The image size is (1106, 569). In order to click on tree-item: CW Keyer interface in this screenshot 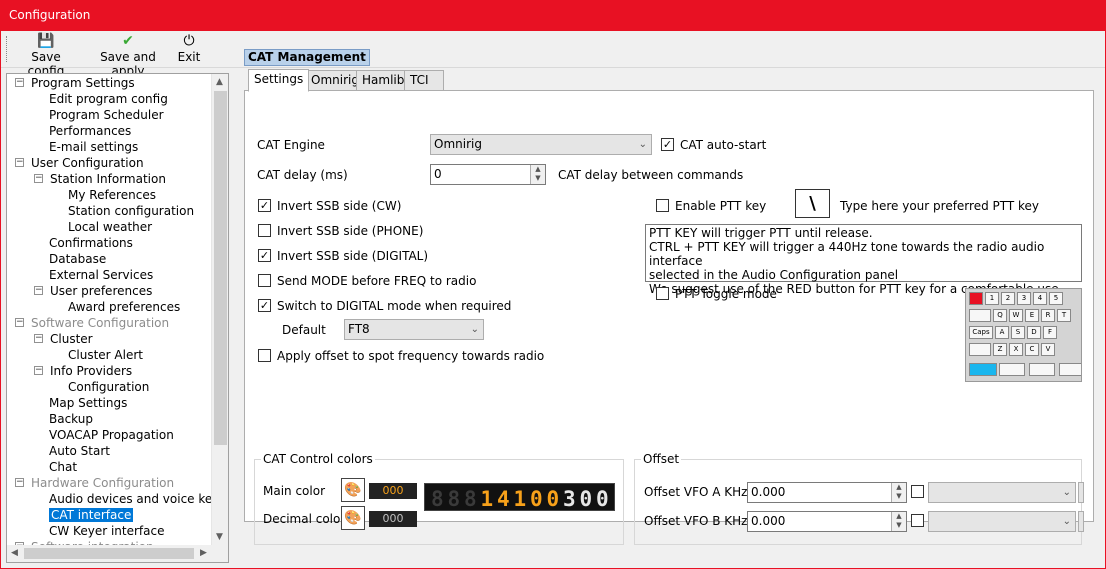, I will do `click(106, 531)`.